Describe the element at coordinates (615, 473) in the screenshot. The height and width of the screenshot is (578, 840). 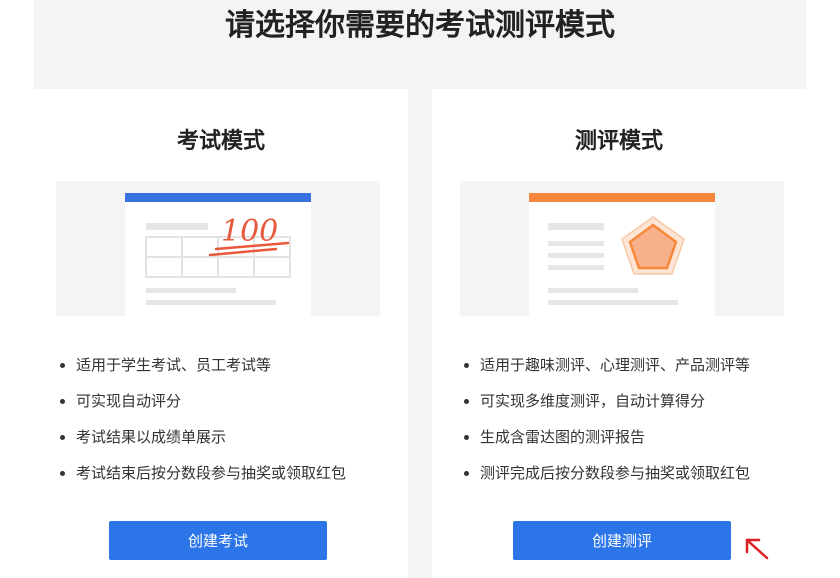
I see `list-item: 测评完成后按分数段参与抽奖或领取红包` at that location.